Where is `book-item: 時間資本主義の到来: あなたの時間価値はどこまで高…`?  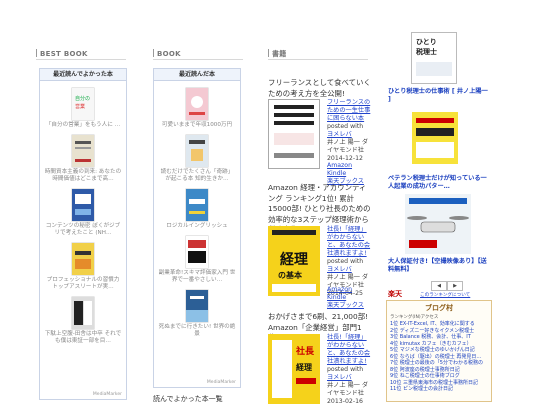
book-item: 時間資本主義の到来: あなたの時間価値はどこまで高… is located at coordinates (83, 159).